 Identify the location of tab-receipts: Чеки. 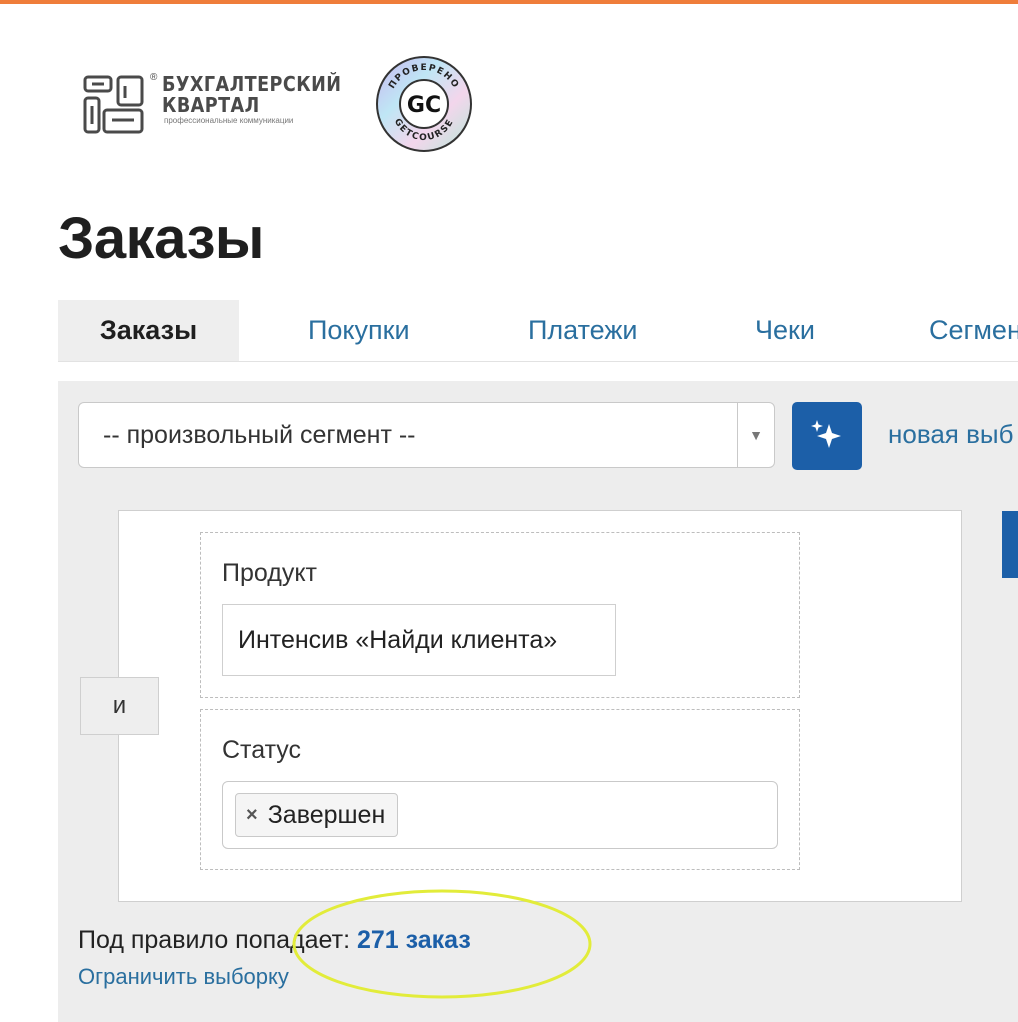
(785, 330).